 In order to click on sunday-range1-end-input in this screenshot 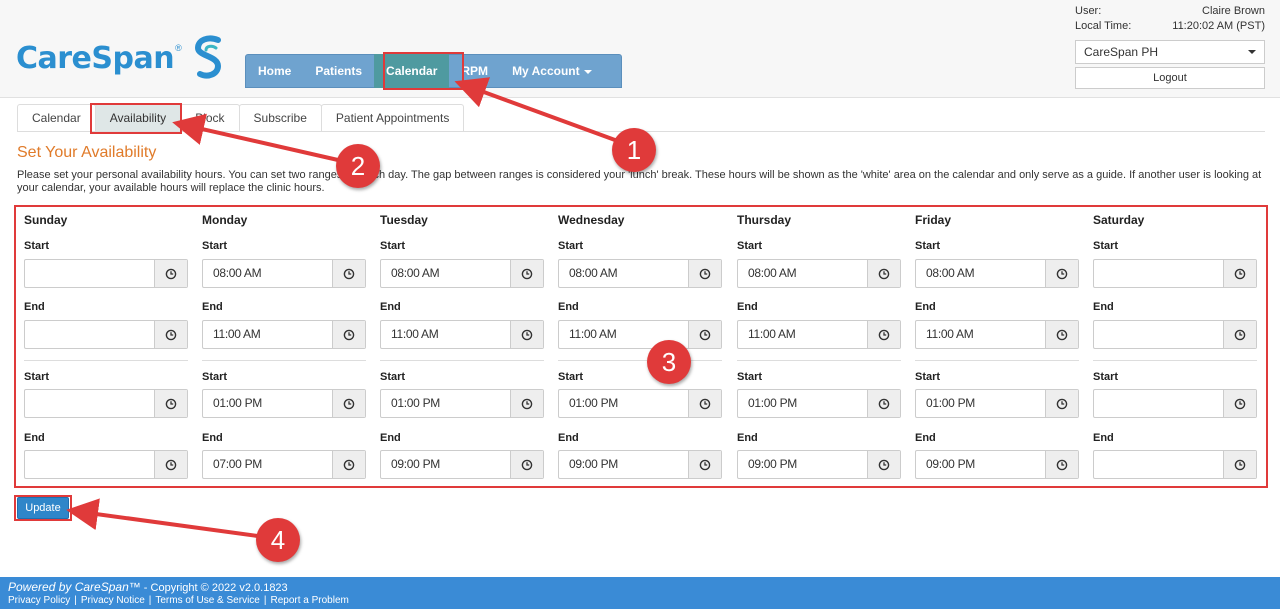, I will do `click(106, 334)`.